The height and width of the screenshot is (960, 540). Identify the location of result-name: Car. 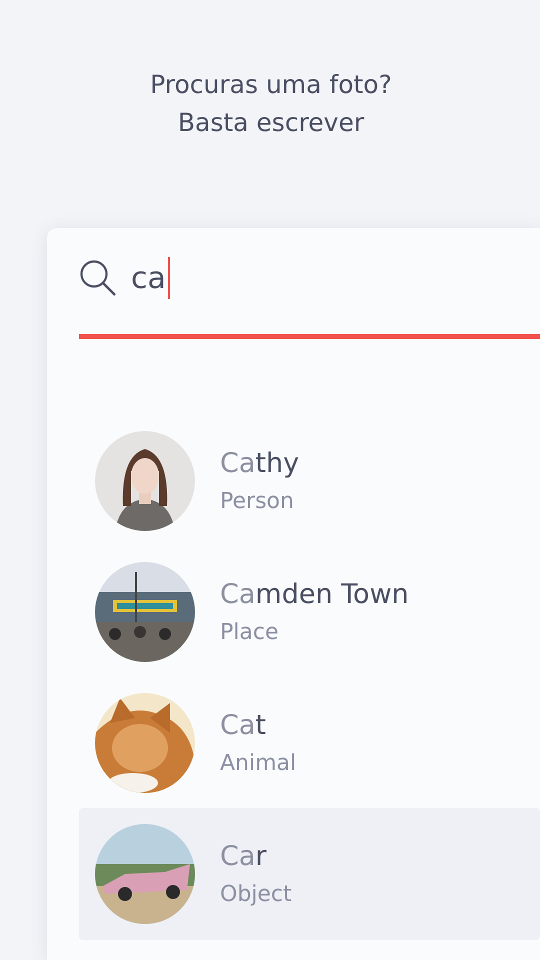
(244, 856).